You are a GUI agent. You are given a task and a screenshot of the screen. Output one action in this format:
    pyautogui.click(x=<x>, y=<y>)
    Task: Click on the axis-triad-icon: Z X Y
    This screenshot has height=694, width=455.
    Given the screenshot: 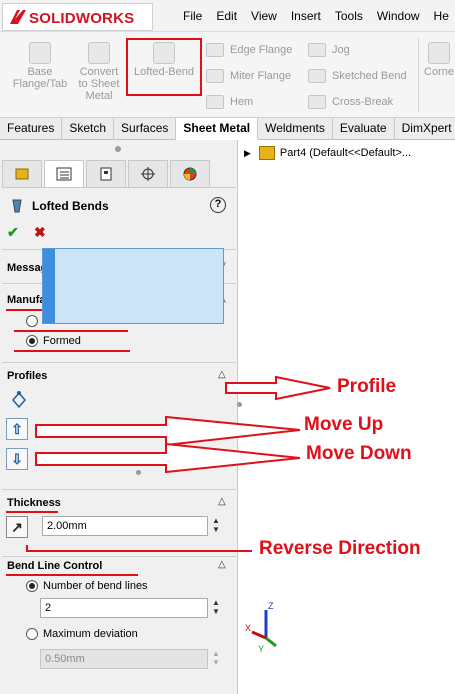 What is the action you would take?
    pyautogui.click(x=261, y=627)
    